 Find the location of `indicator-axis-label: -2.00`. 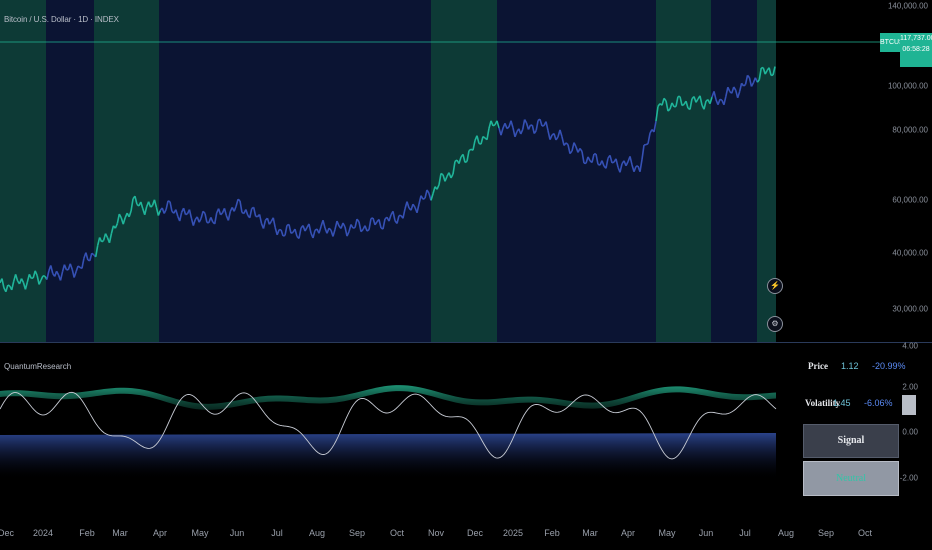

indicator-axis-label: -2.00 is located at coordinates (908, 478).